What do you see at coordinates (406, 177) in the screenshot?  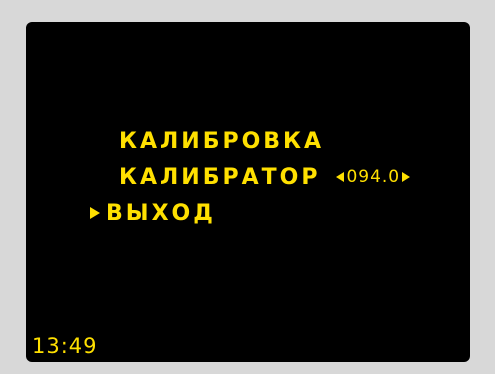 I see `increase-arrow-icon` at bounding box center [406, 177].